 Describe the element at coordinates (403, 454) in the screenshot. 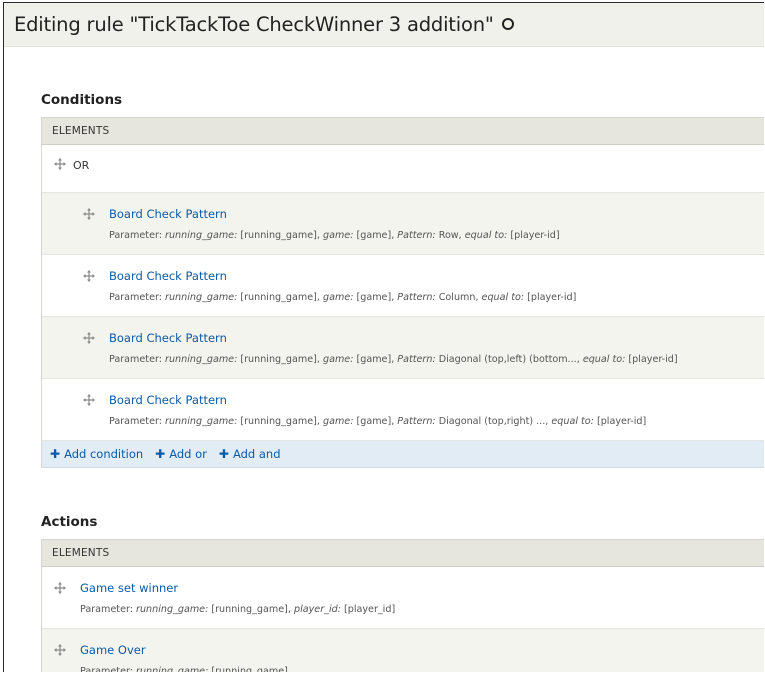

I see `conditions-add-bar: ✚ Add condition ✚ Add or ✚ Add and` at that location.